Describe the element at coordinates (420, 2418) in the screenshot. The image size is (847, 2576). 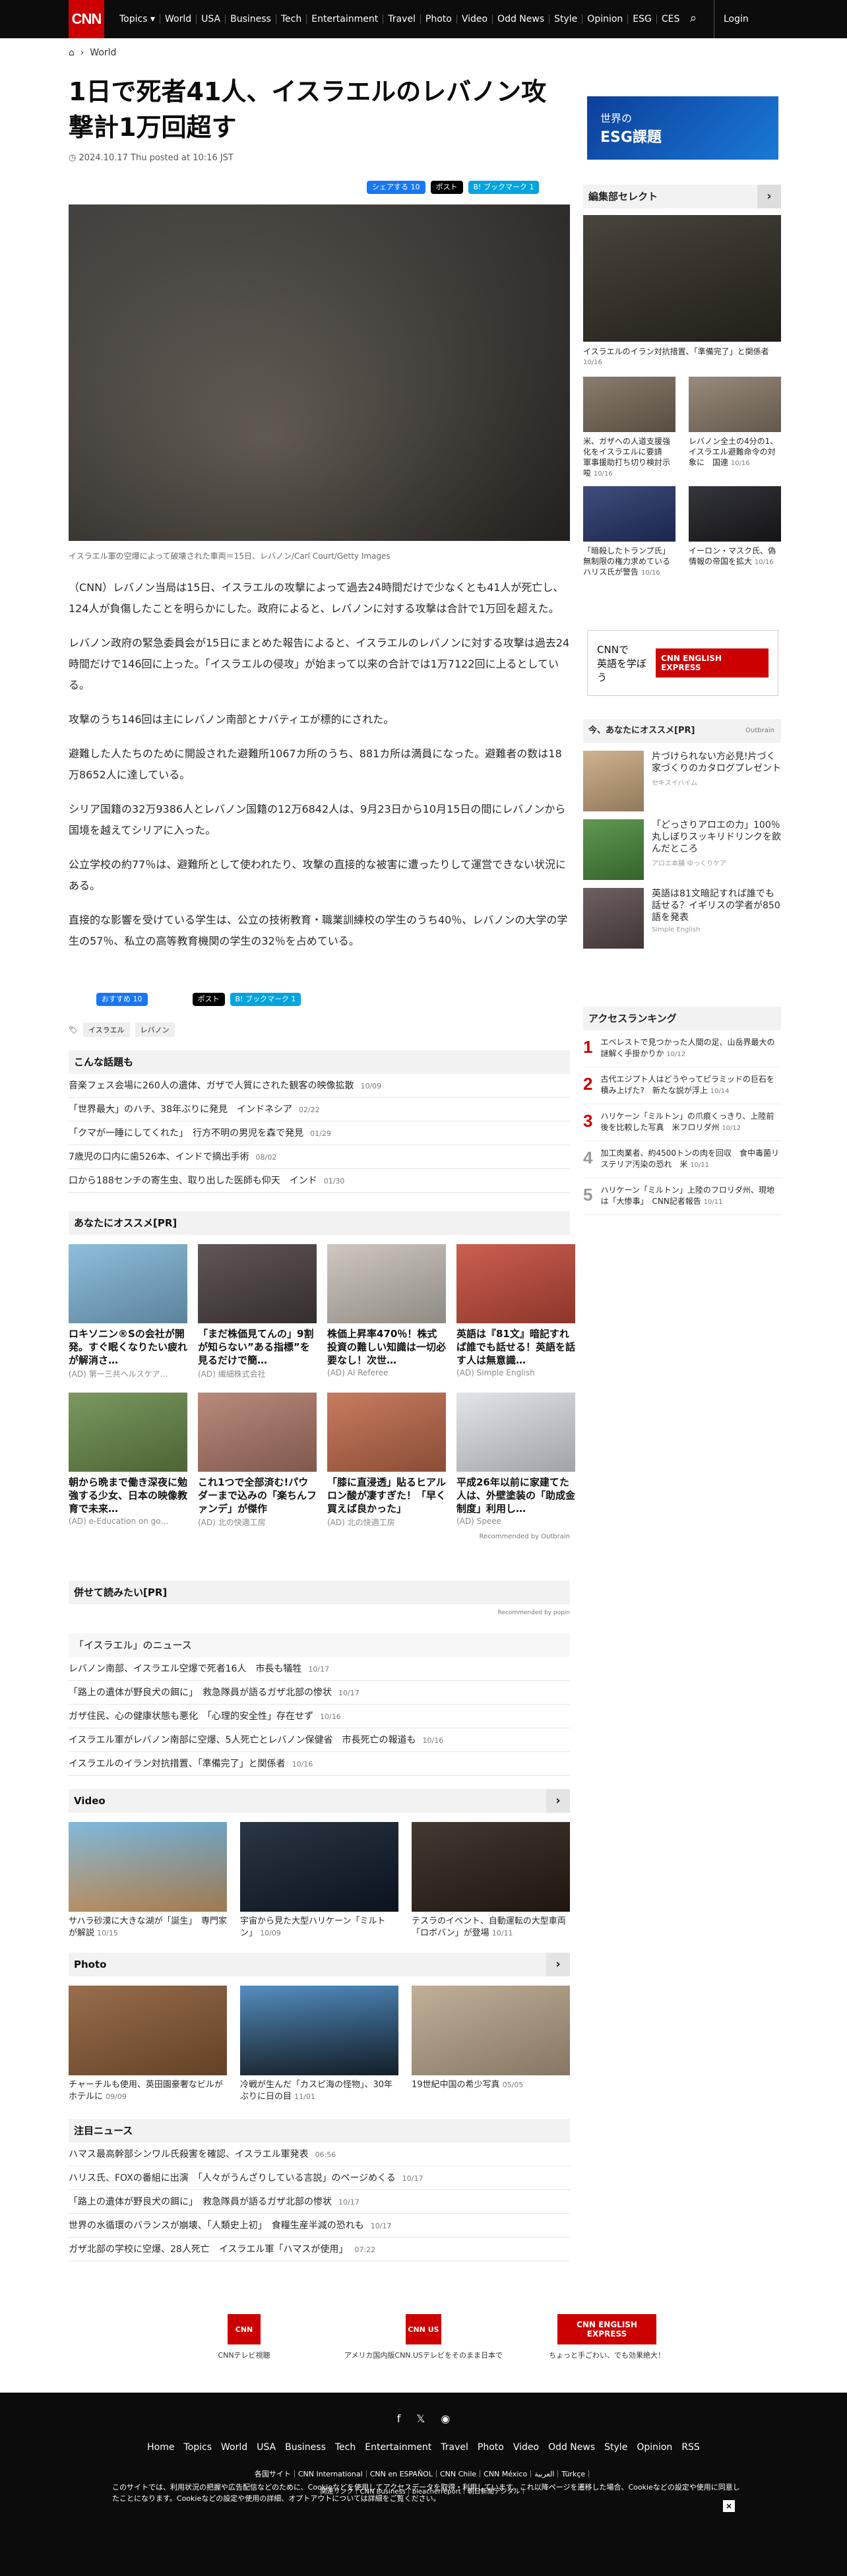
I see `x-icon: 𝕏` at that location.